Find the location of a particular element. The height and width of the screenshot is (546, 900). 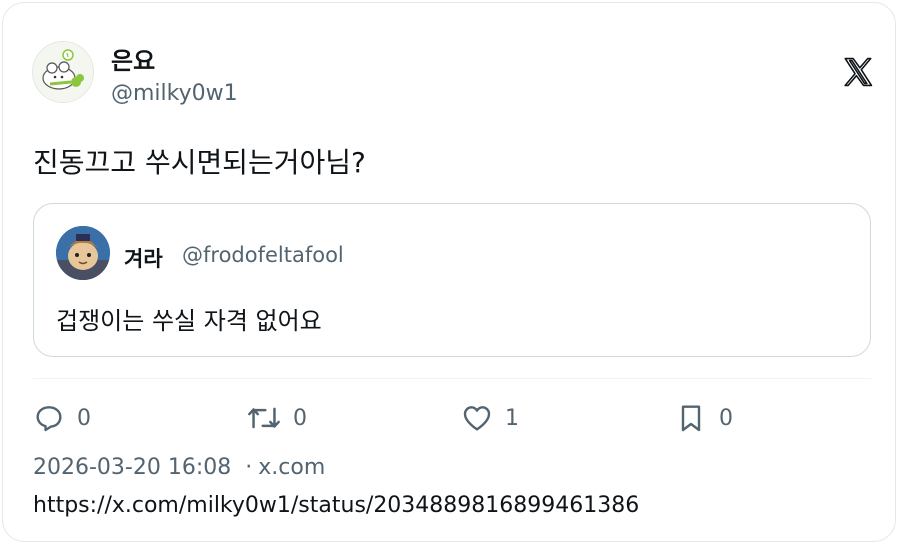

retweet-button: 0 is located at coordinates (277, 418).